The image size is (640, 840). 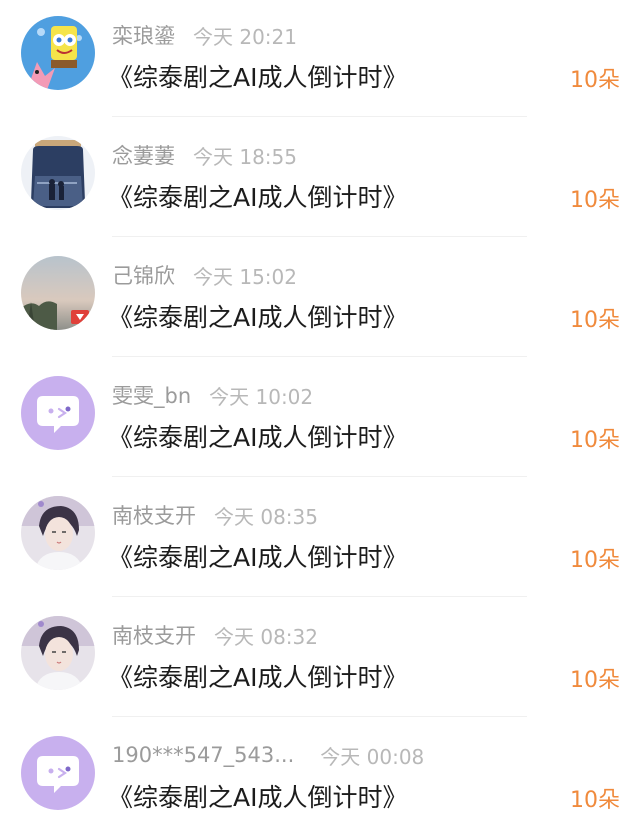 What do you see at coordinates (151, 395) in the screenshot?
I see `username: 雯雯_bn` at bounding box center [151, 395].